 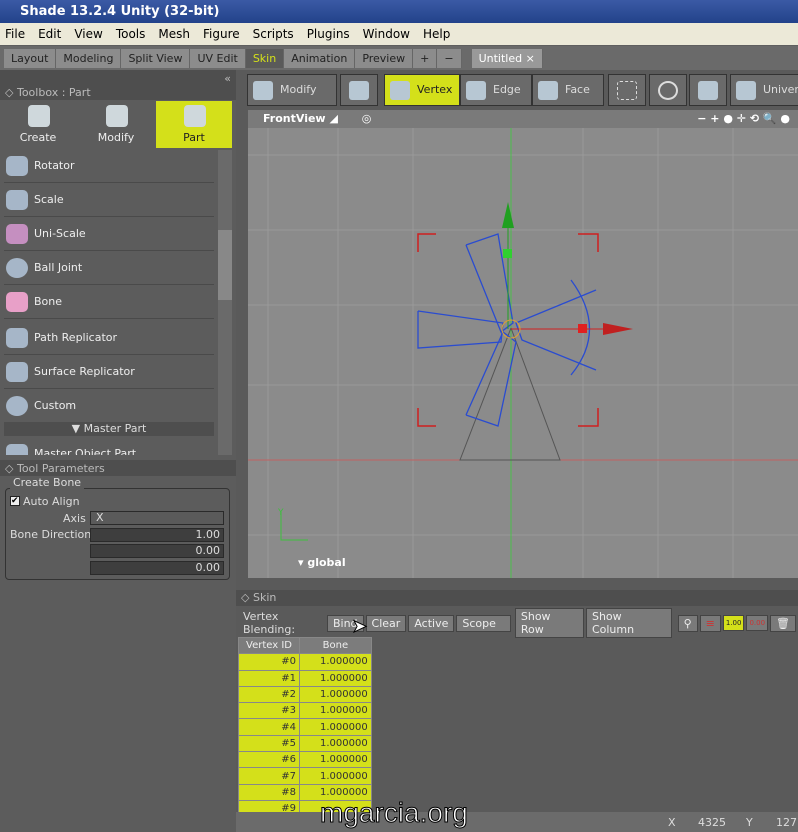 What do you see at coordinates (549, 623) in the screenshot?
I see `show-row-dropdown: Show Row` at bounding box center [549, 623].